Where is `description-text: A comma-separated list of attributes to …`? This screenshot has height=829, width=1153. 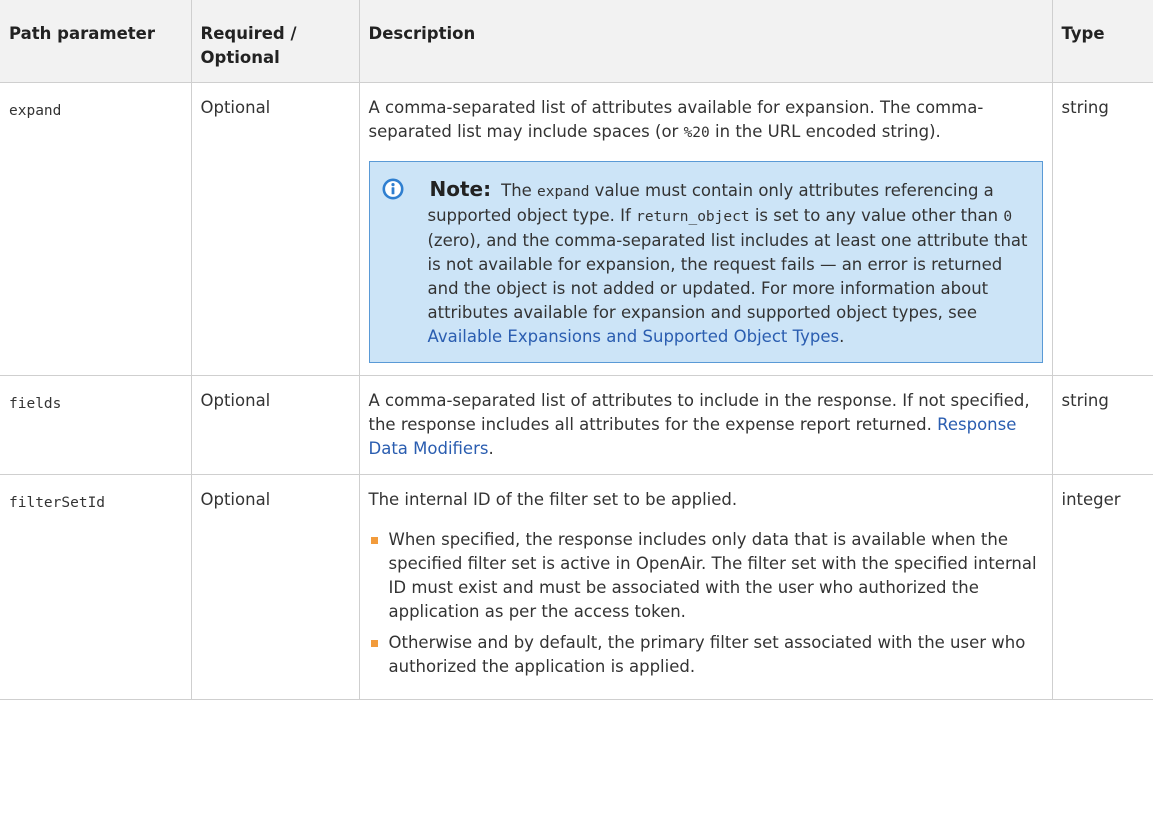 description-text: A comma-separated list of attributes to … is located at coordinates (699, 424).